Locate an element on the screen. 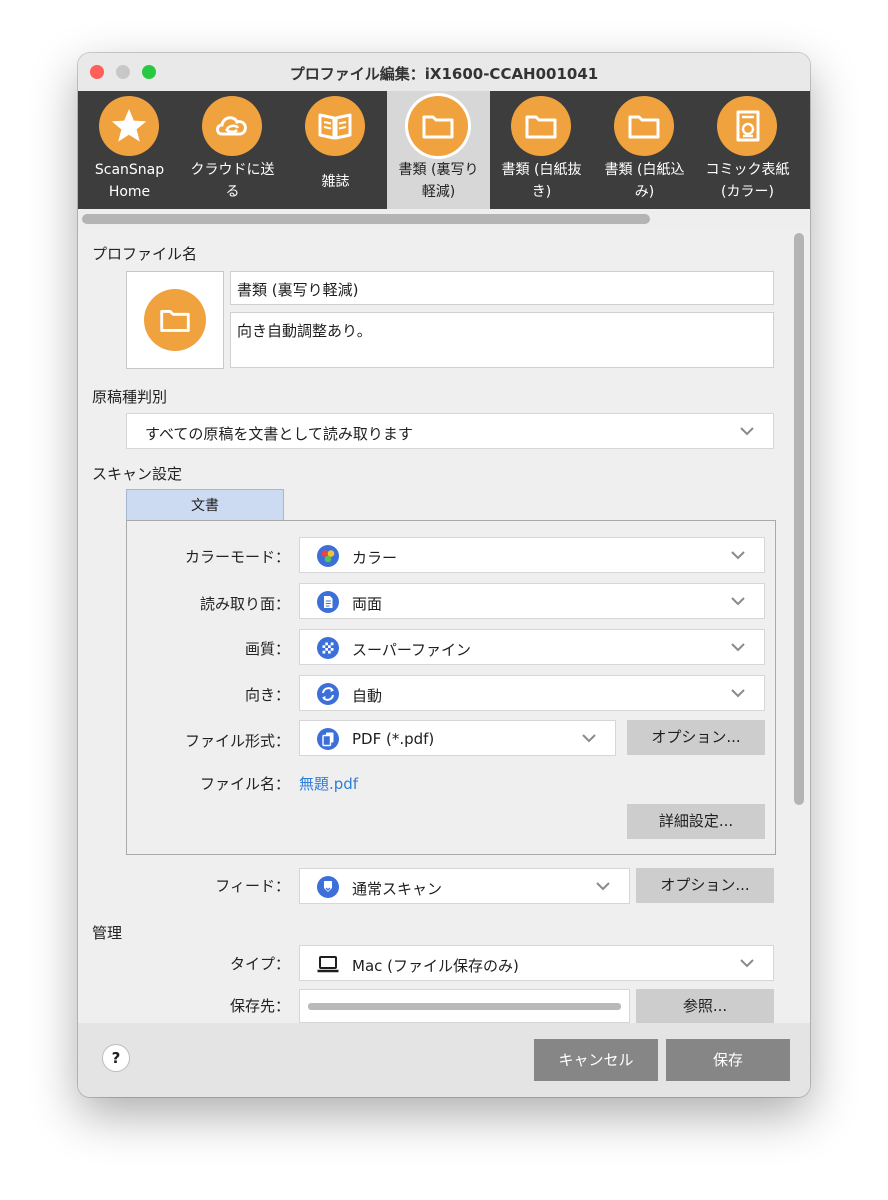 This screenshot has height=1200, width=888. profile-tab-label: Home is located at coordinates (129, 192).